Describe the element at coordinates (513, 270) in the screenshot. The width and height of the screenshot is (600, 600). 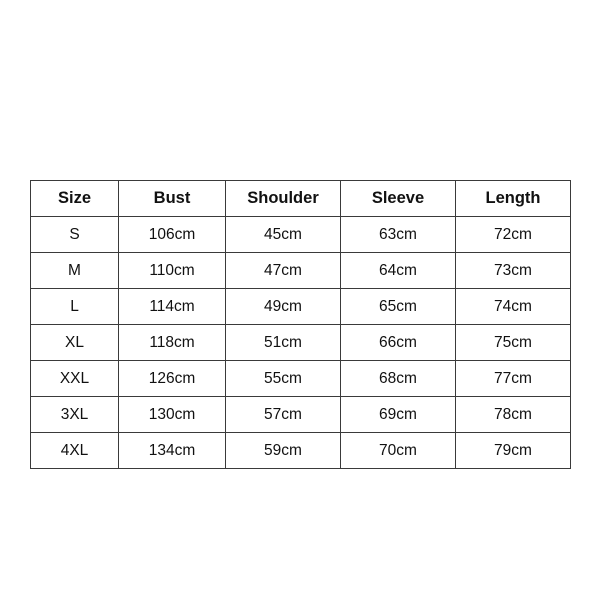
I see `cell-length: 73cm` at that location.